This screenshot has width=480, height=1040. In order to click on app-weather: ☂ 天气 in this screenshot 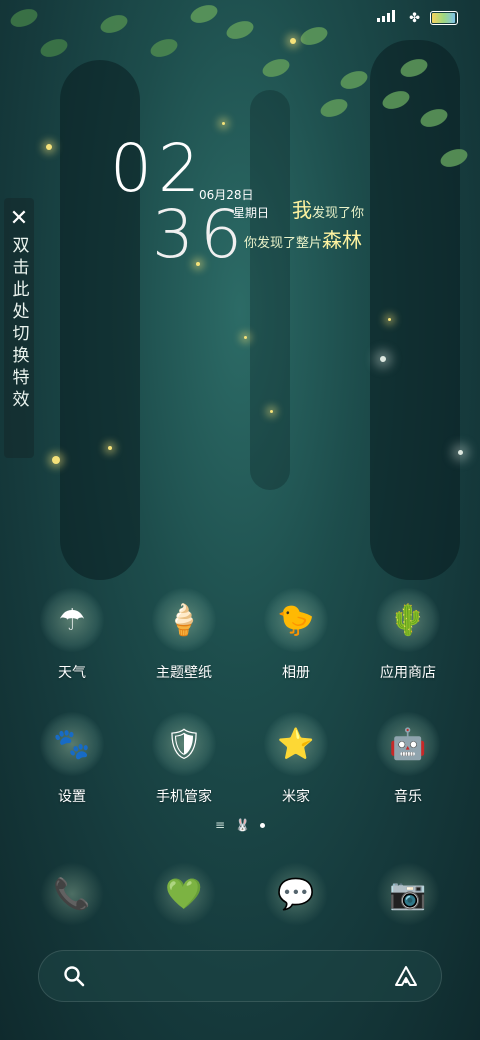, I will do `click(72, 635)`.